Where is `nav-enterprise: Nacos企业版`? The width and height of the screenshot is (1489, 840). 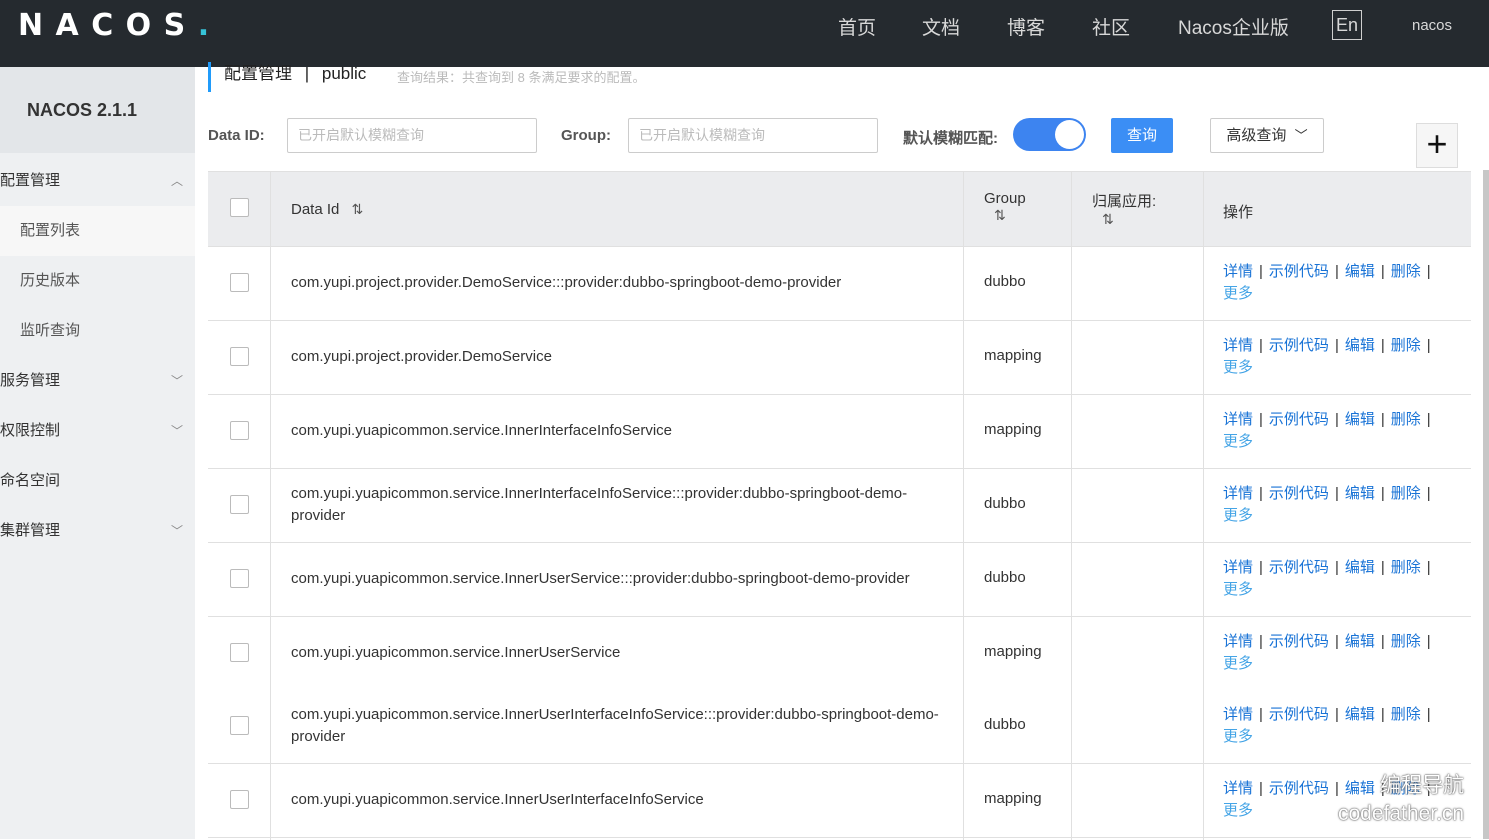 nav-enterprise: Nacos企业版 is located at coordinates (1233, 26).